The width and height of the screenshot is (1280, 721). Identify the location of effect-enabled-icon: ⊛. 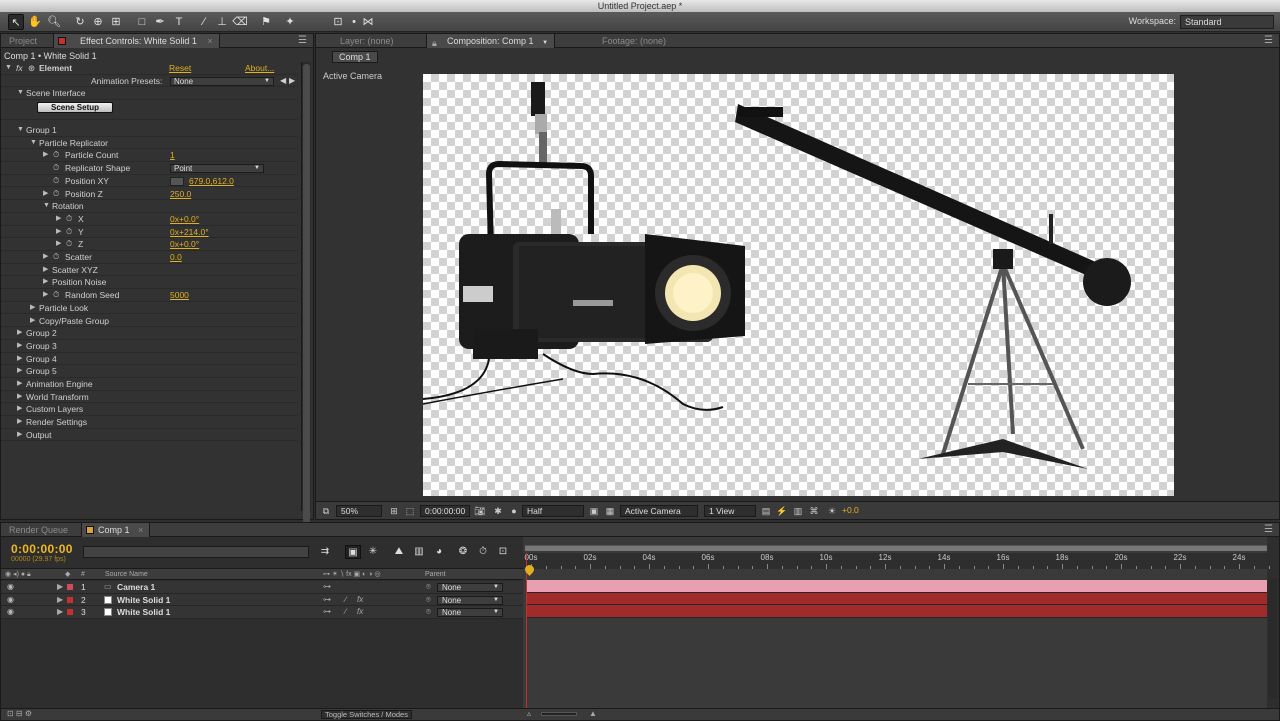
(31, 68).